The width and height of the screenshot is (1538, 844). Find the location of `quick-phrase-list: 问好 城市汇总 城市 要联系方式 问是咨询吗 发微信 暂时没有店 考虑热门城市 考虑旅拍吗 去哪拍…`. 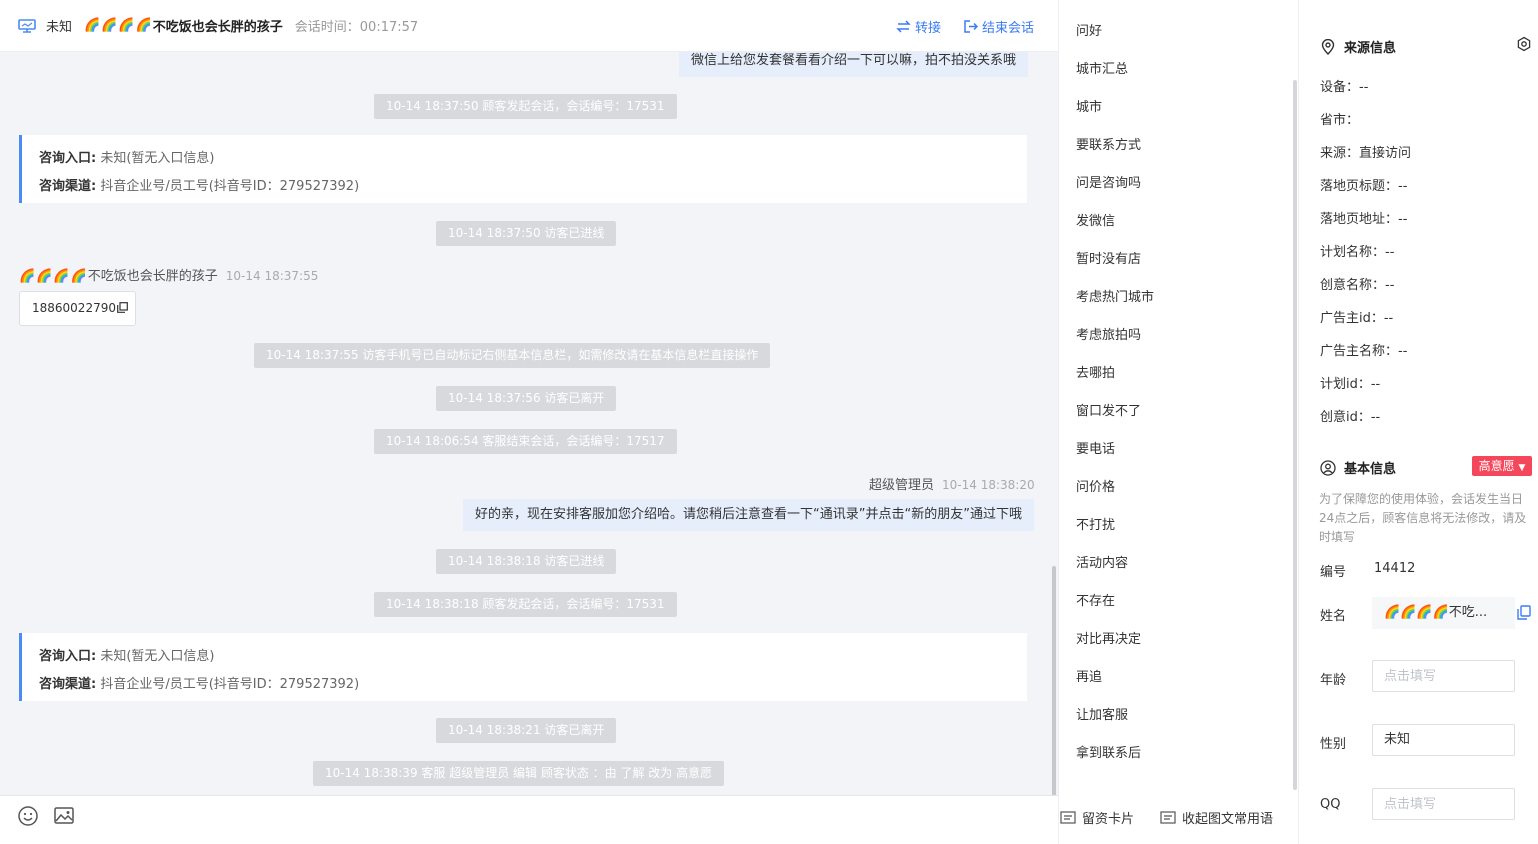

quick-phrase-list: 问好 城市汇总 城市 要联系方式 问是咨询吗 发微信 暂时没有店 考虑热门城市 考虑旅拍吗 去哪拍… is located at coordinates (1174, 393).